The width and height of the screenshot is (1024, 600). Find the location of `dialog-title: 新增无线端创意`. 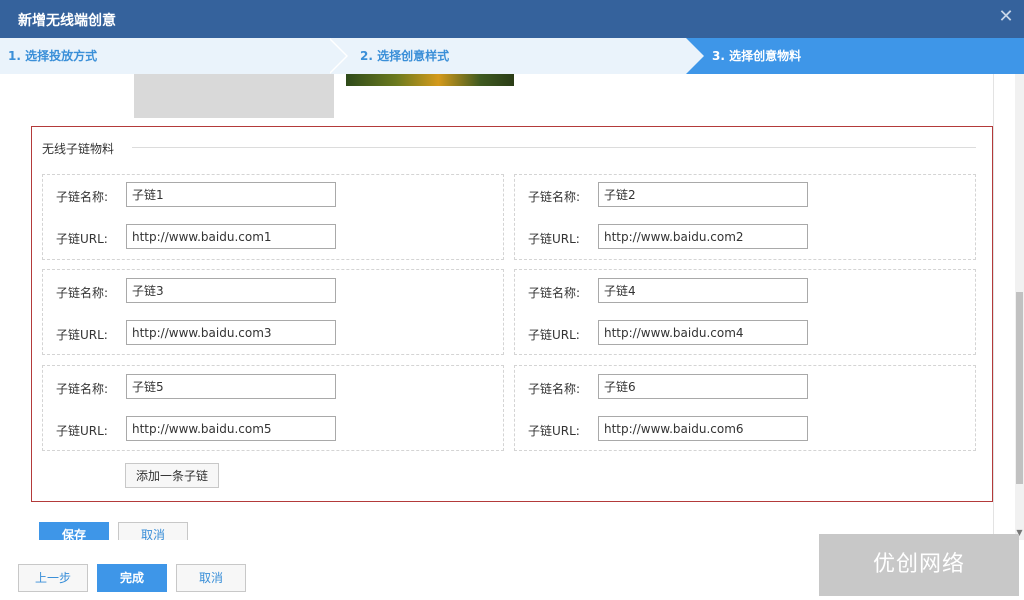

dialog-title: 新增无线端创意 is located at coordinates (67, 21).